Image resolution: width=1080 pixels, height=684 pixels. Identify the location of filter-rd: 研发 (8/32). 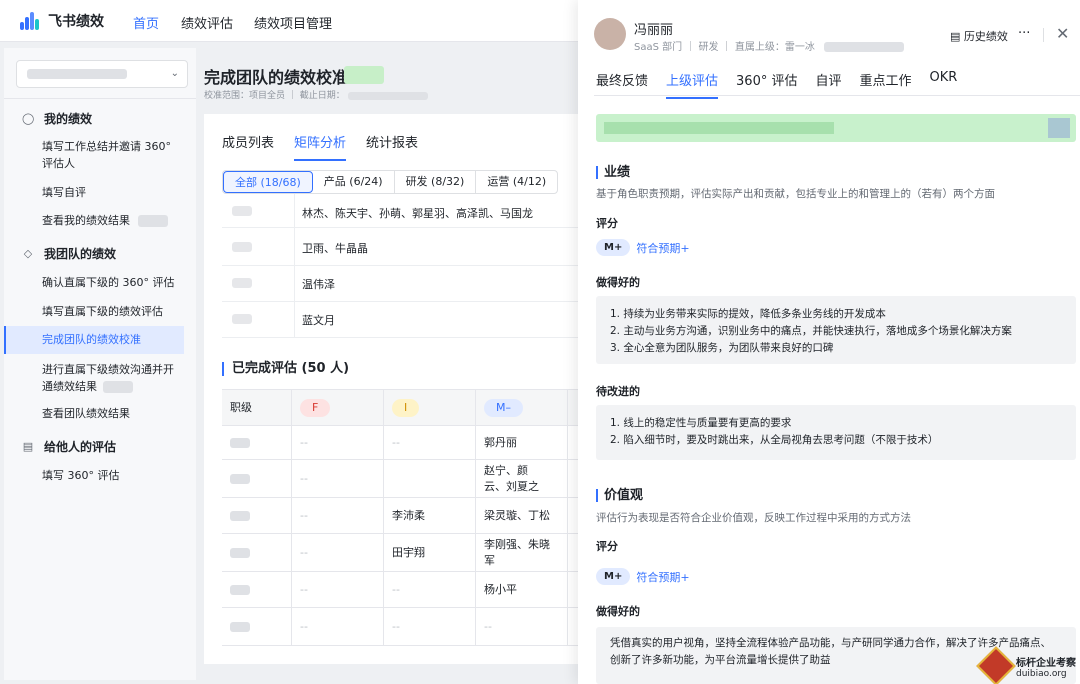
(436, 182).